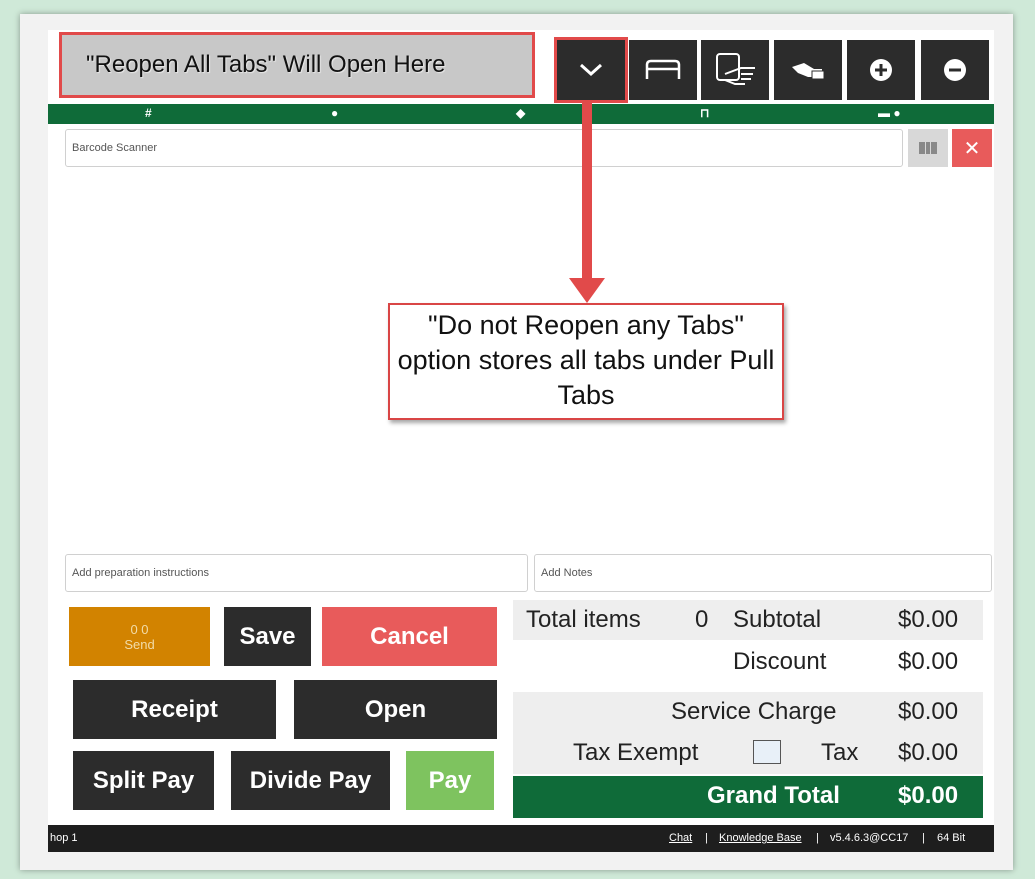 The height and width of the screenshot is (879, 1035). Describe the element at coordinates (395, 709) in the screenshot. I see `open-button: Open` at that location.